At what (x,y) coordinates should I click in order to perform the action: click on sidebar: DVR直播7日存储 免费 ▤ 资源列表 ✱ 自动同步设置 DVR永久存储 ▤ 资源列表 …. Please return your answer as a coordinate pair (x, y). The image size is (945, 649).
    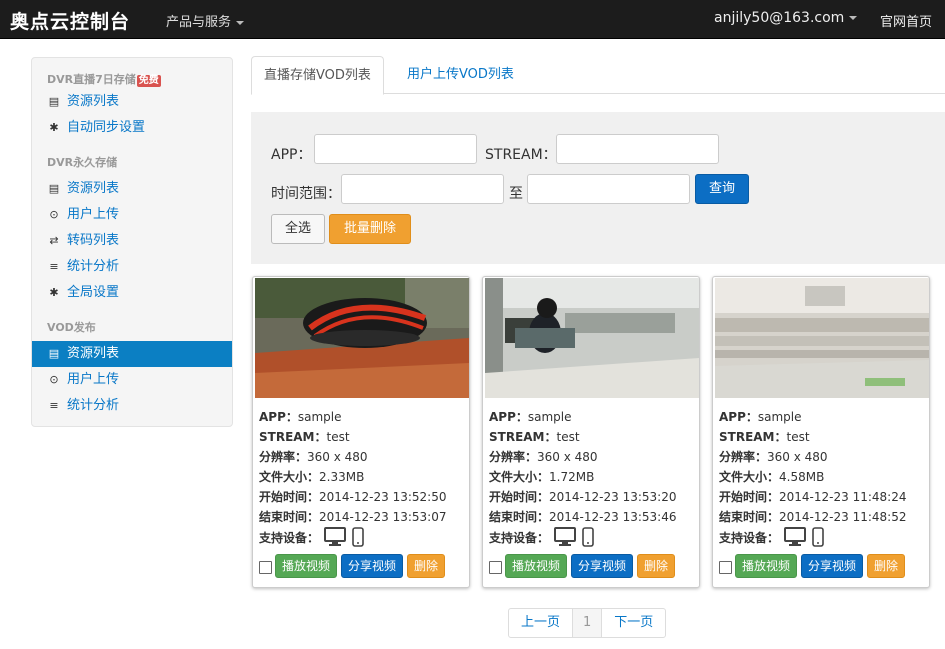
    Looking at the image, I should click on (132, 242).